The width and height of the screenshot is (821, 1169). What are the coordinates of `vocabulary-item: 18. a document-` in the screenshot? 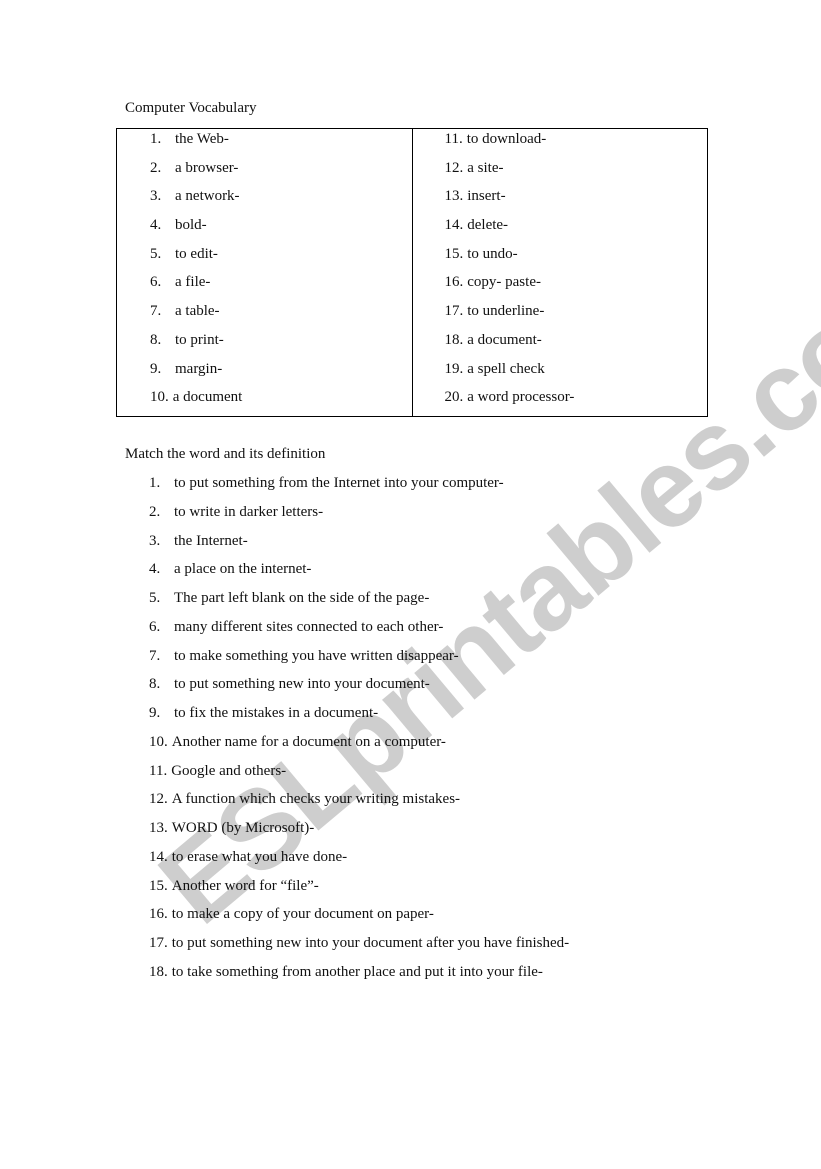 It's located at (510, 345).